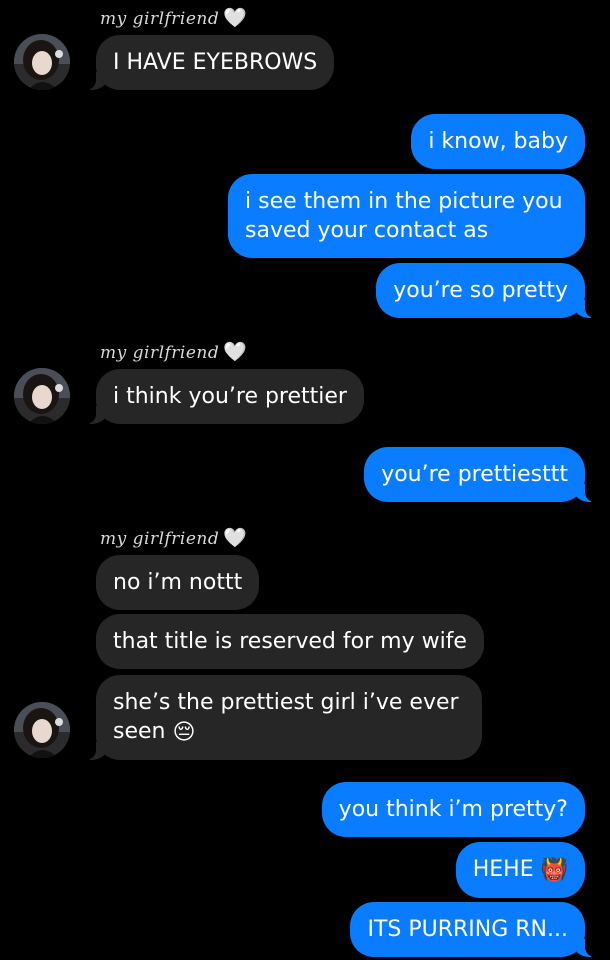 The width and height of the screenshot is (610, 960). What do you see at coordinates (503, 869) in the screenshot?
I see `message-text: HEHE` at bounding box center [503, 869].